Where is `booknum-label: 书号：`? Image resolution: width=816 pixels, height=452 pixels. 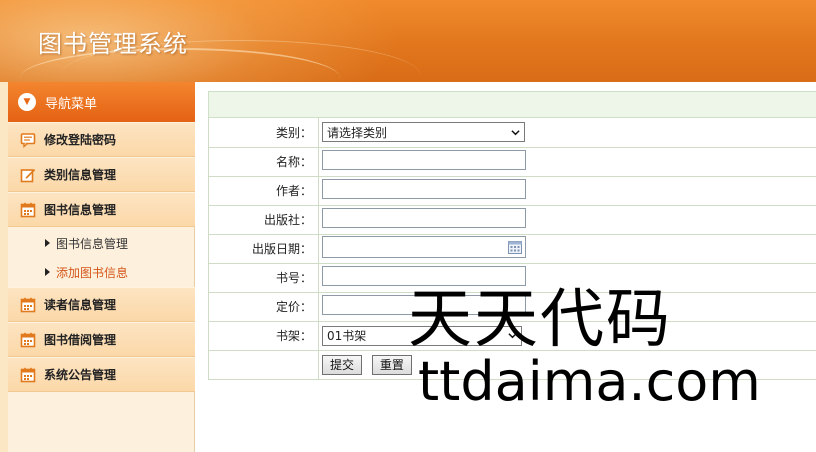
booknum-label: 书号： is located at coordinates (263, 278).